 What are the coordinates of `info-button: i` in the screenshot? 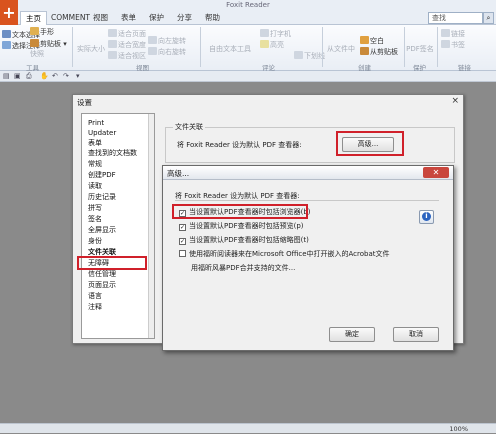 It's located at (426, 217).